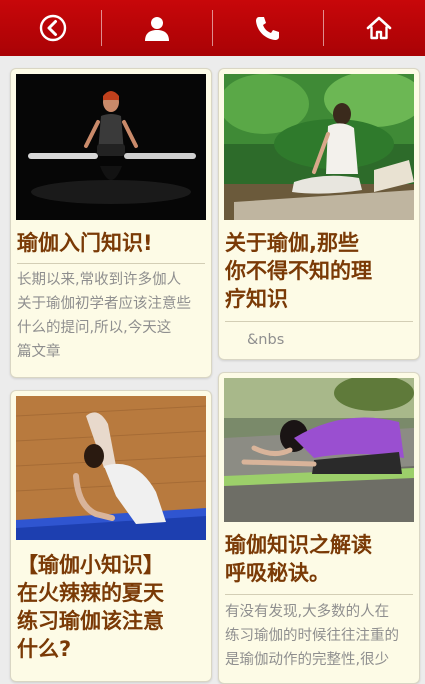 This screenshot has width=425, height=684. What do you see at coordinates (85, 243) in the screenshot?
I see `article-title: 瑜伽入门知识!` at bounding box center [85, 243].